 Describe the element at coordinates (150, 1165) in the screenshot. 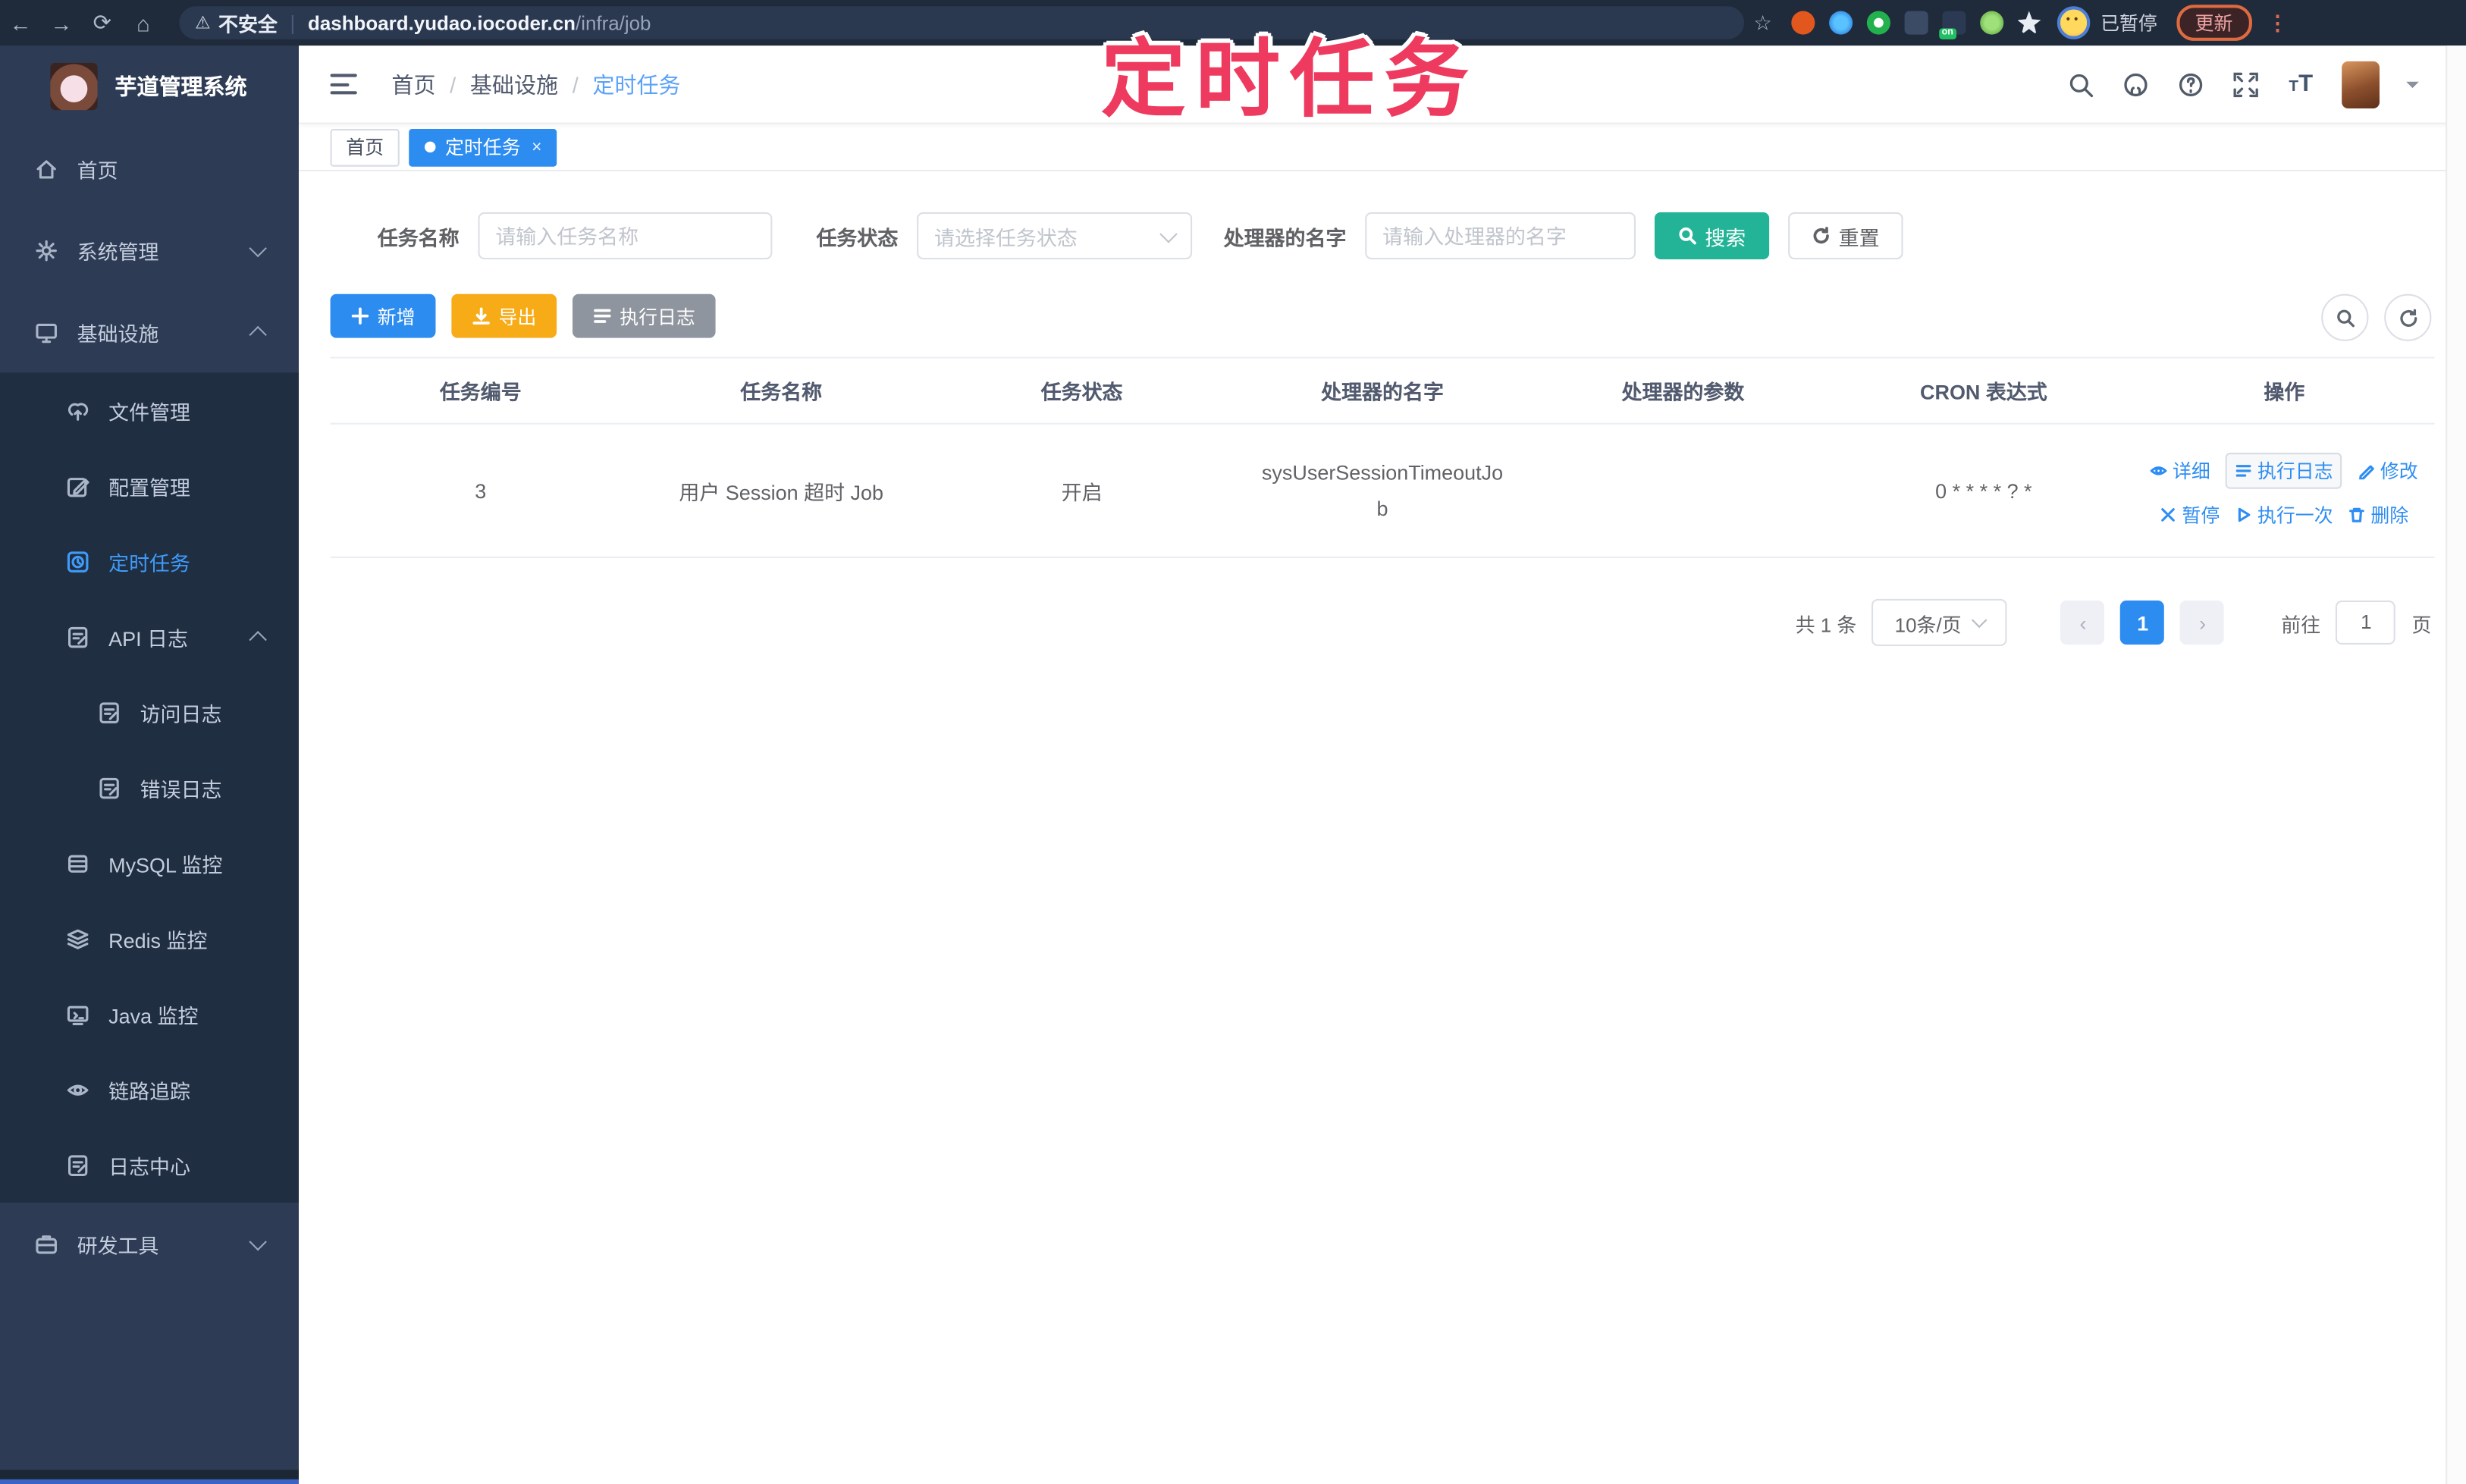

I see `sidebar-item-log-center: 日志中心` at that location.